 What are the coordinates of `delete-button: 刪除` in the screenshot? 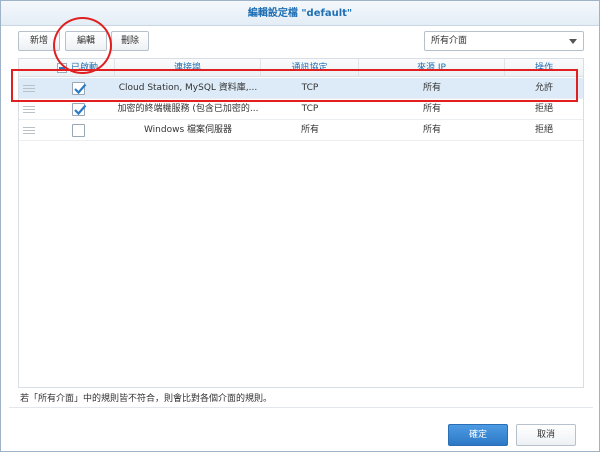 It's located at (130, 41).